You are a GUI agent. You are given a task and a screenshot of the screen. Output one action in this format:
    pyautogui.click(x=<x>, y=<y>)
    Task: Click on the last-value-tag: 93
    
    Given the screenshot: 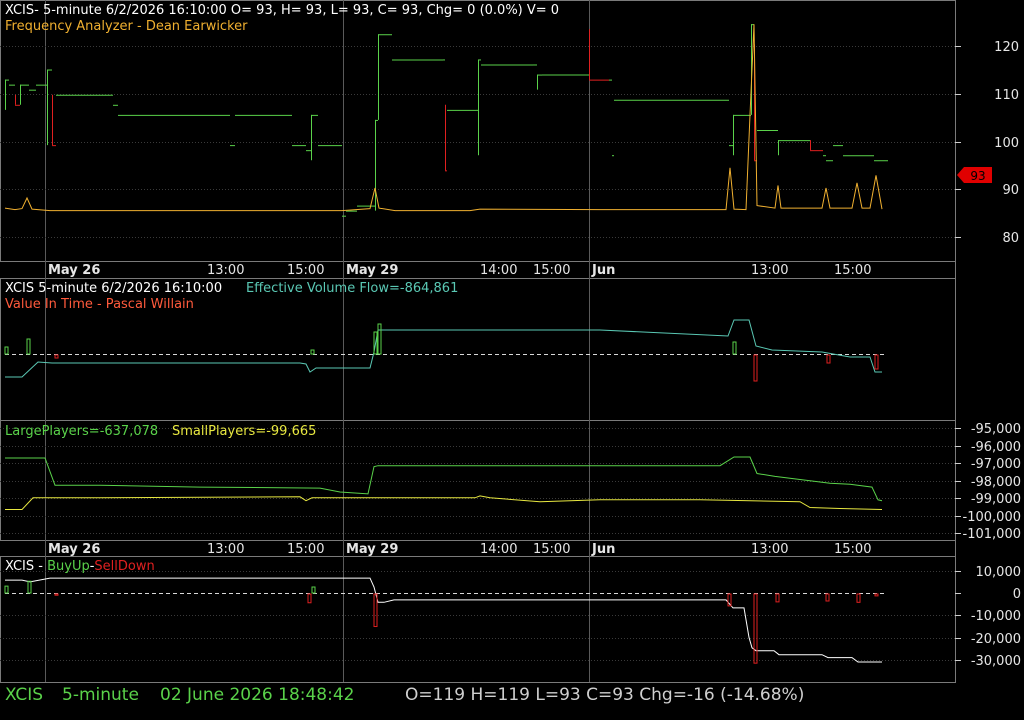 What is the action you would take?
    pyautogui.click(x=974, y=175)
    